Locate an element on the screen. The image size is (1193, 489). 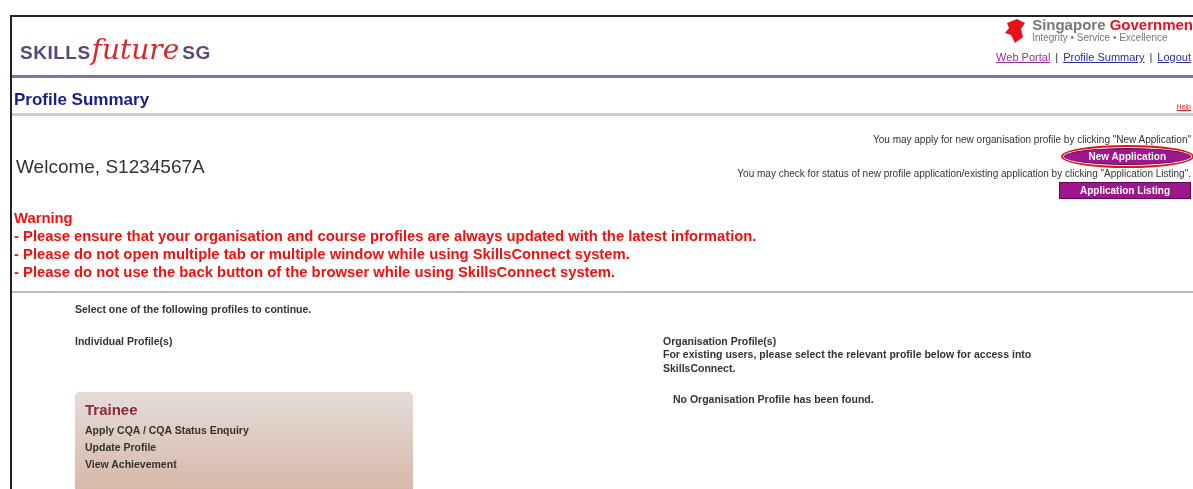
empty-message: No Organisation Profile has been found. is located at coordinates (774, 399).